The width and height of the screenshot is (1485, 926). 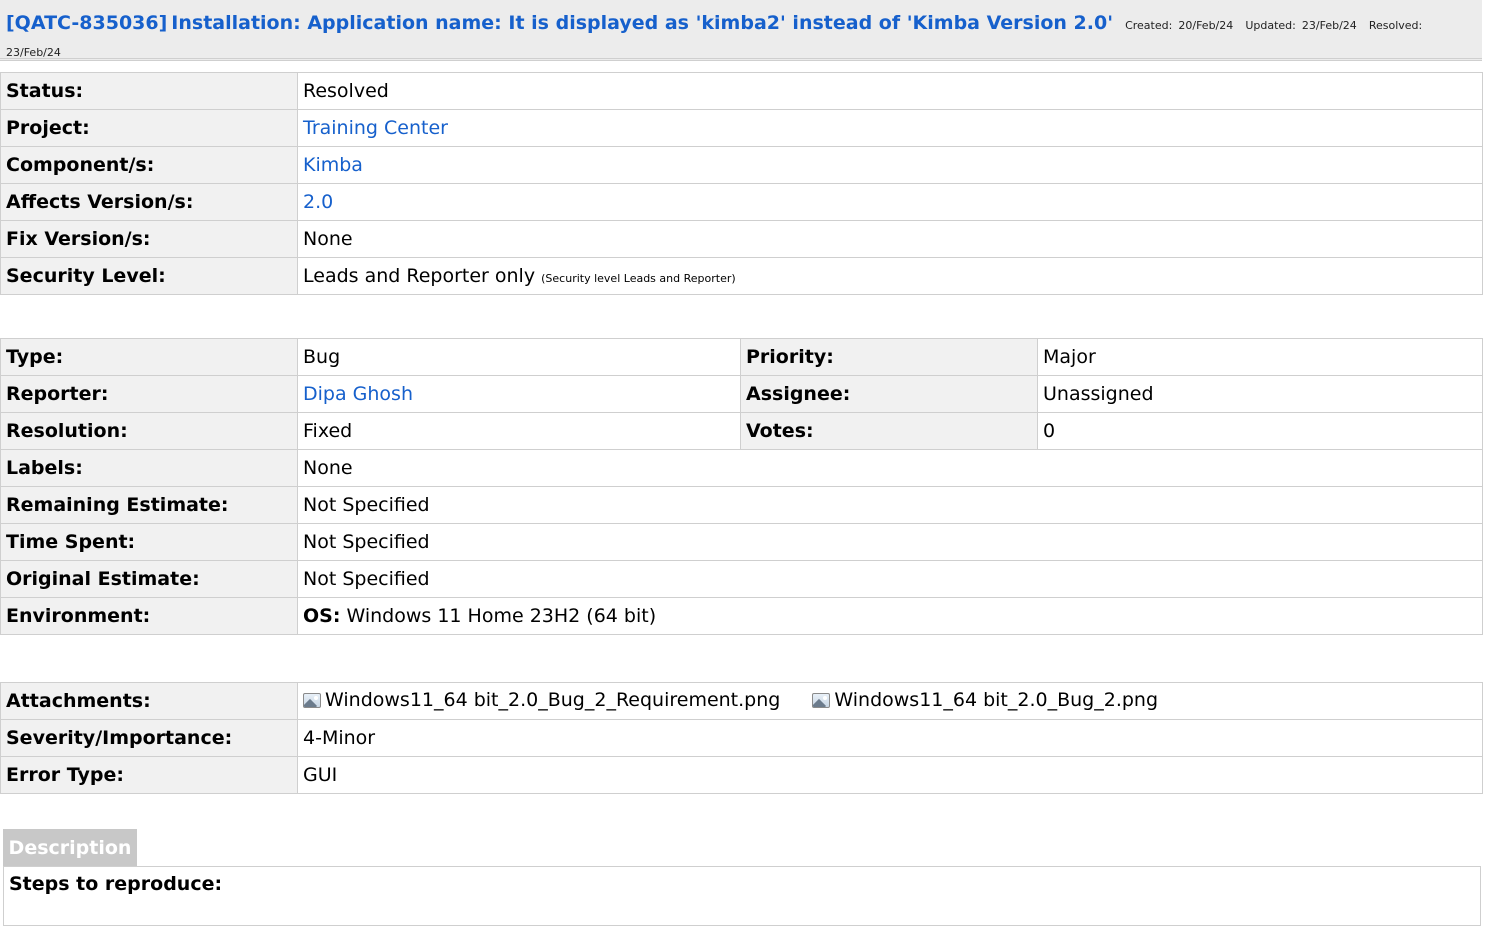 I want to click on table-row: Affects Version/s: 2.0, so click(x=741, y=202).